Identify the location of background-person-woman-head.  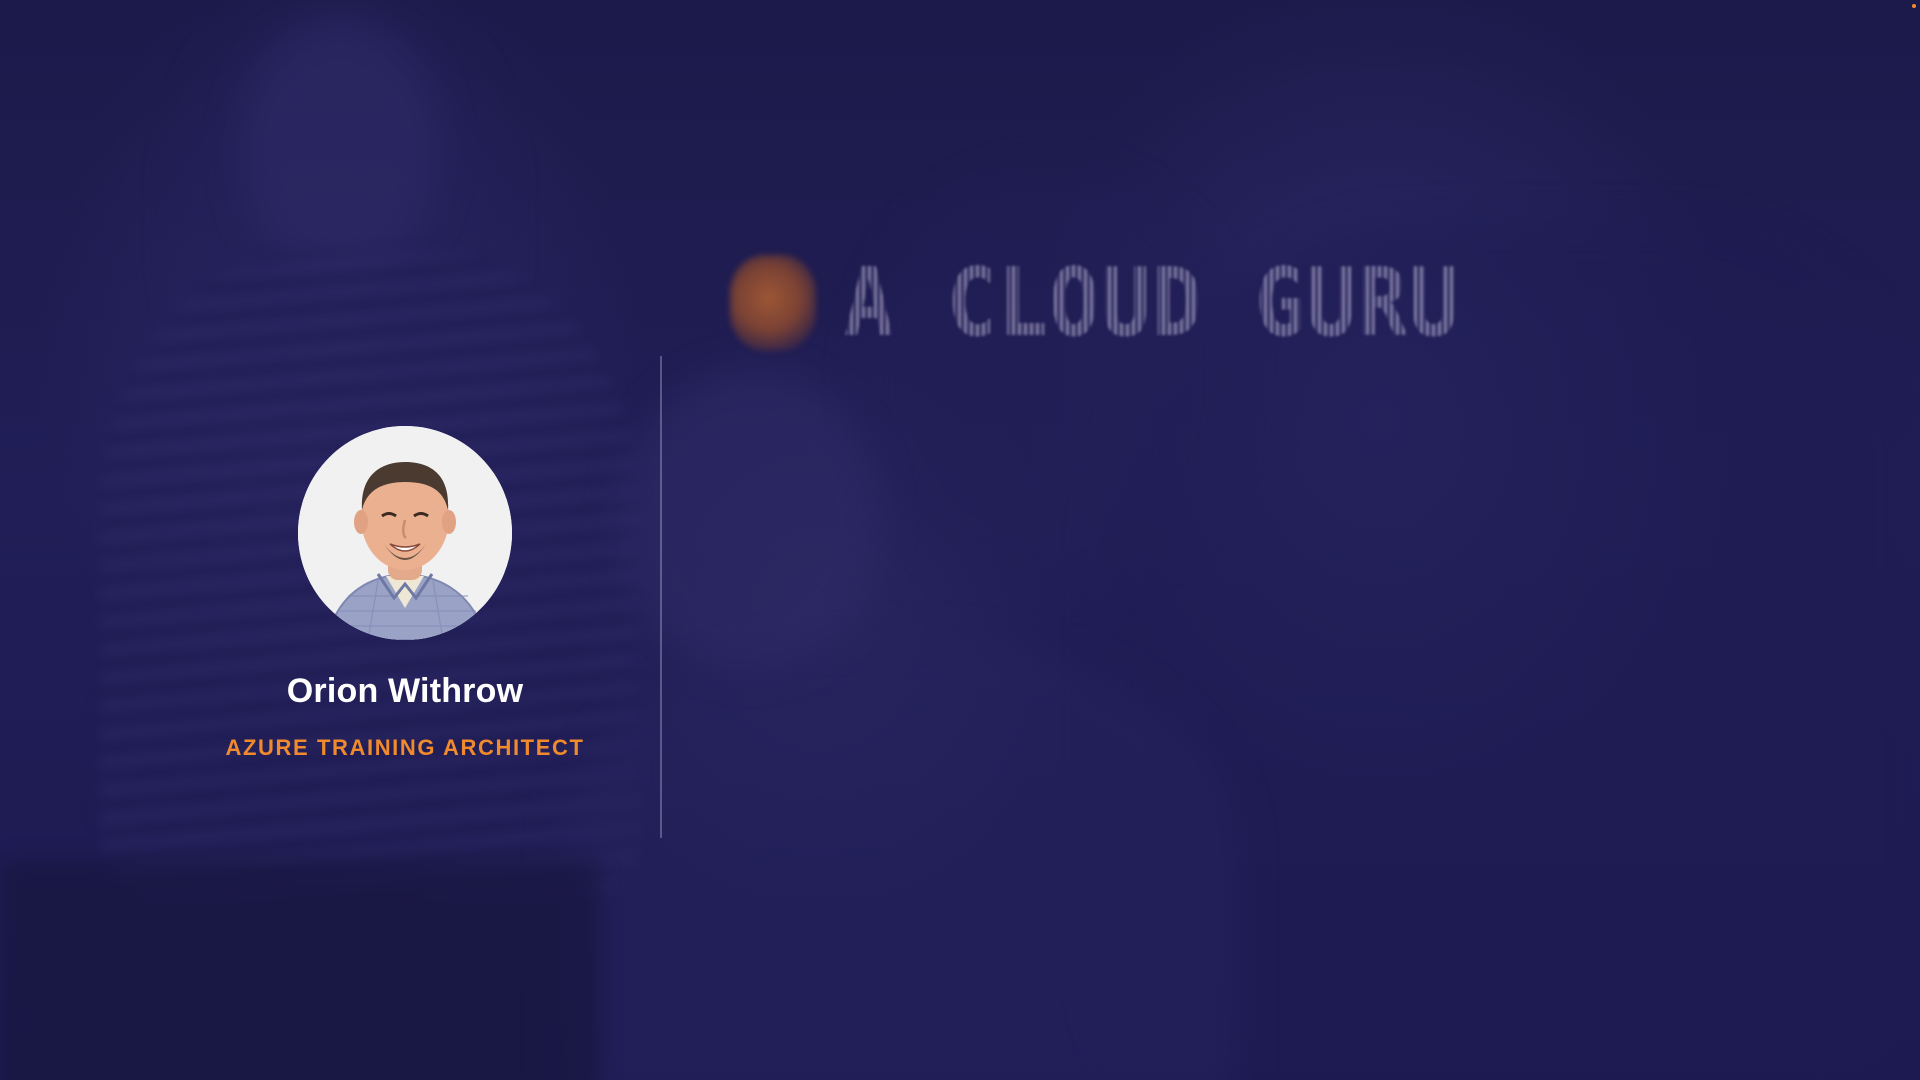
(340, 150).